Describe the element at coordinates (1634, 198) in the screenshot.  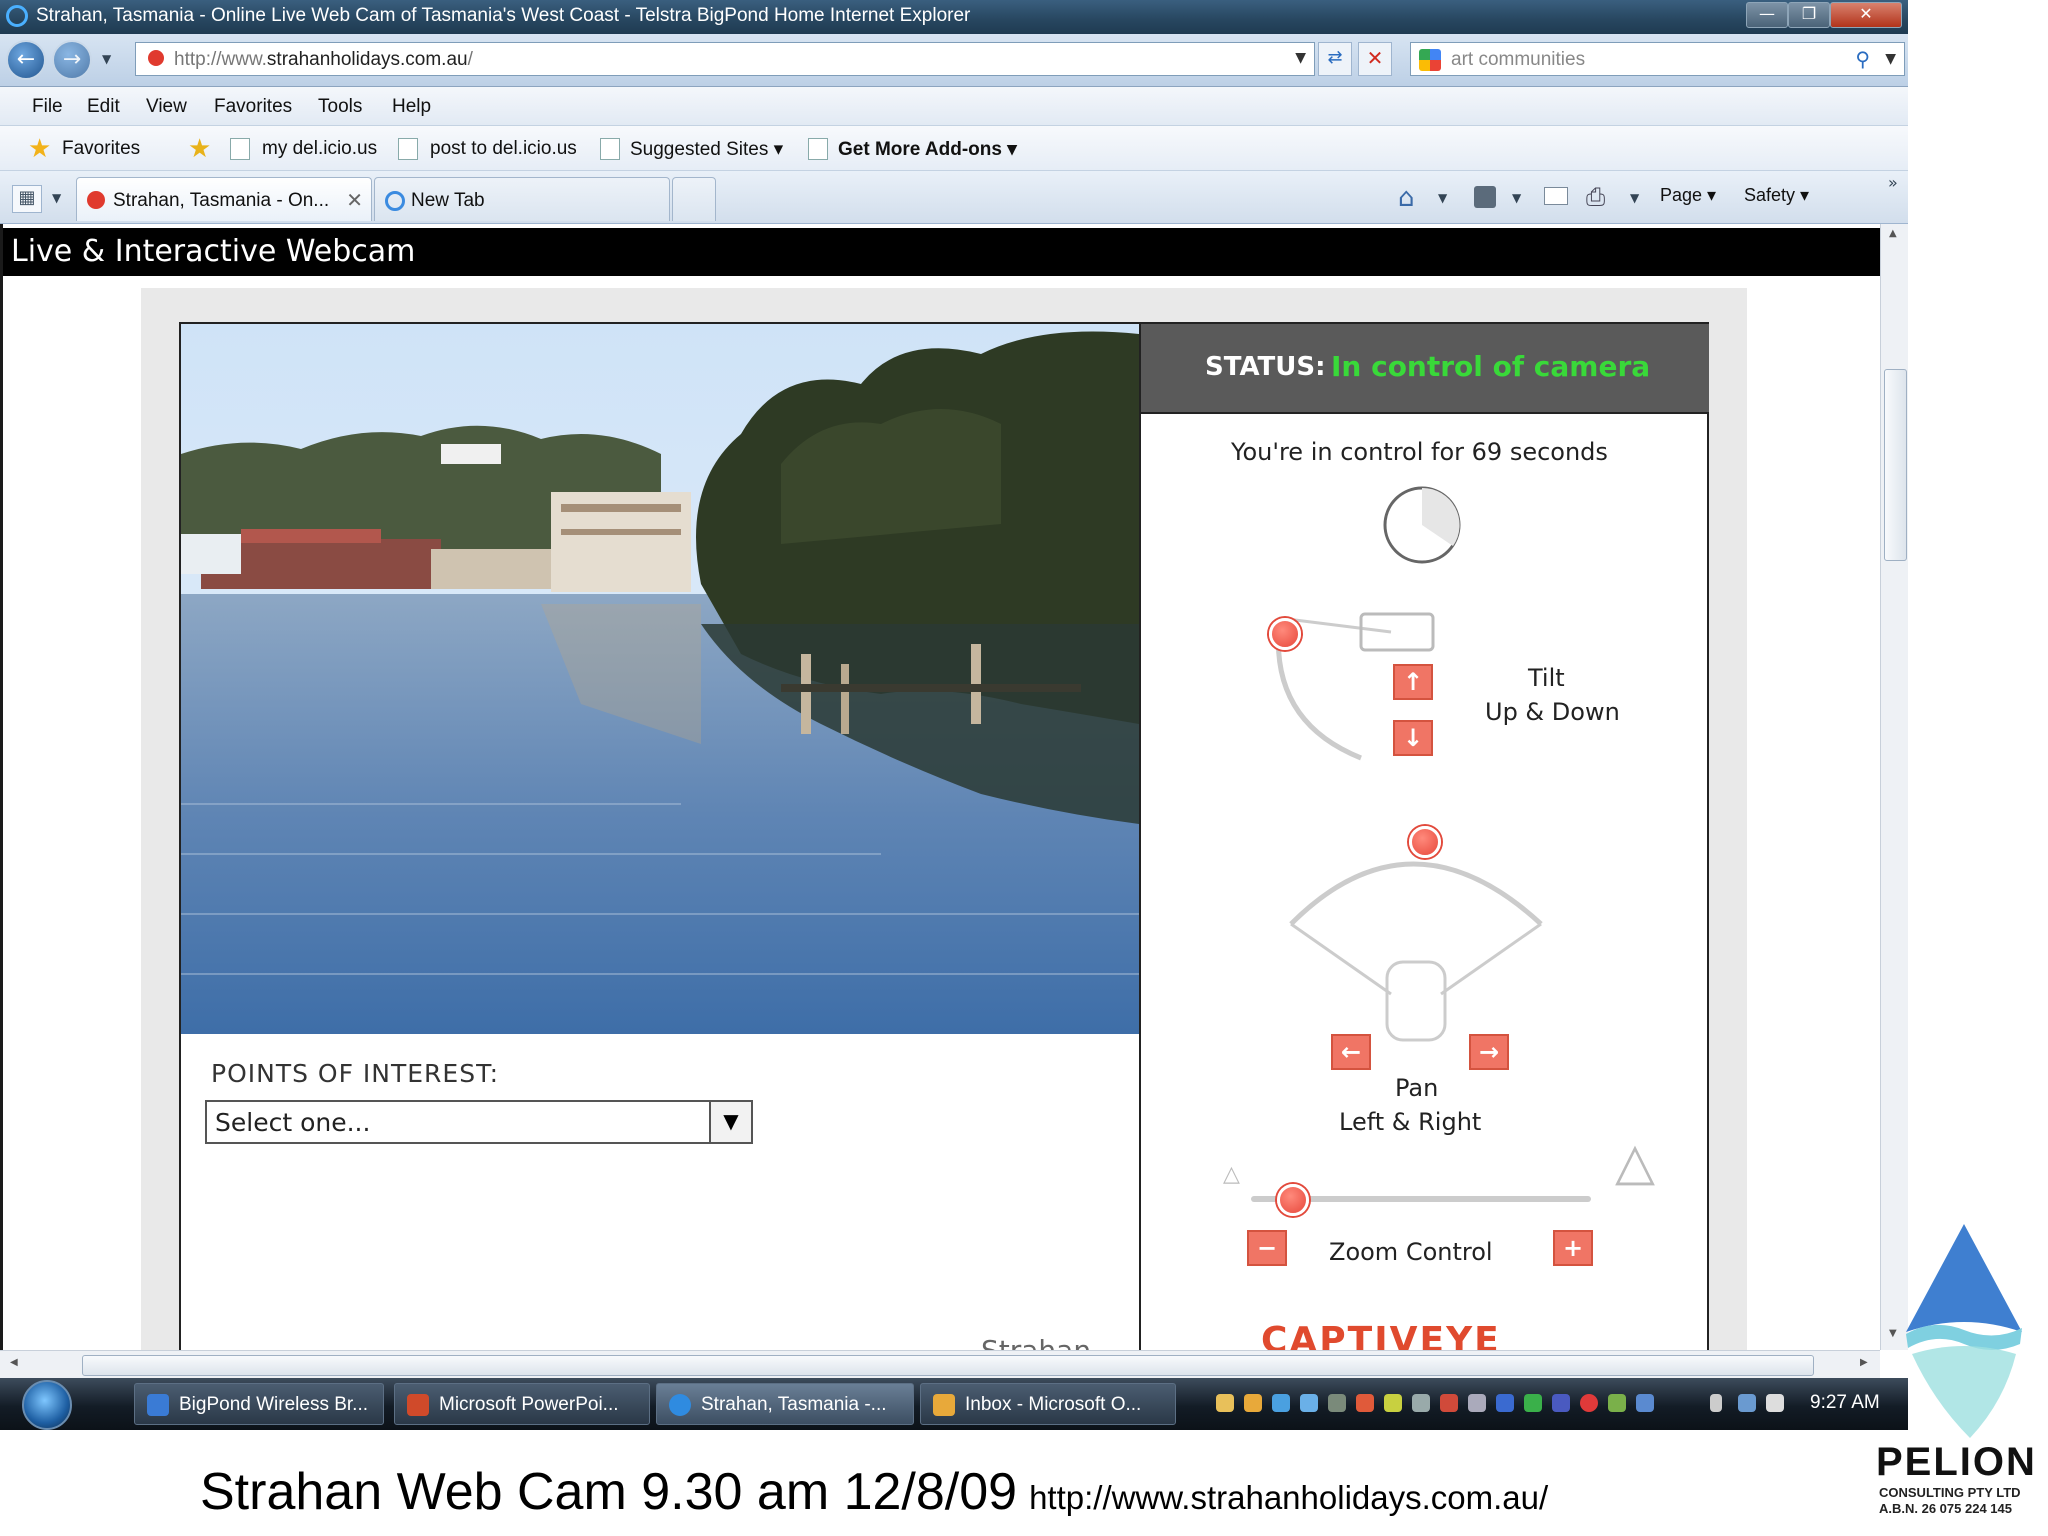
I see `print-dropdown-icon: ▼` at that location.